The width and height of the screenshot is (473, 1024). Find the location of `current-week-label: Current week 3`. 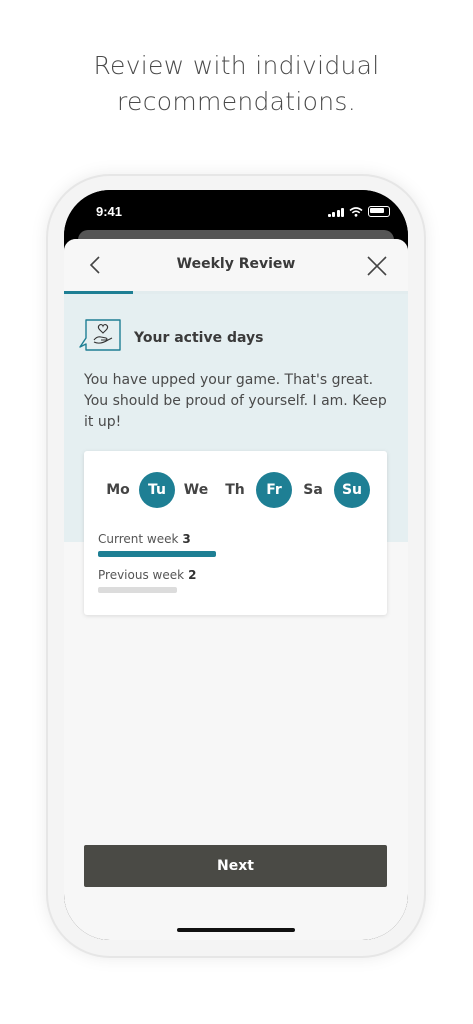

current-week-label: Current week 3 is located at coordinates (144, 539).